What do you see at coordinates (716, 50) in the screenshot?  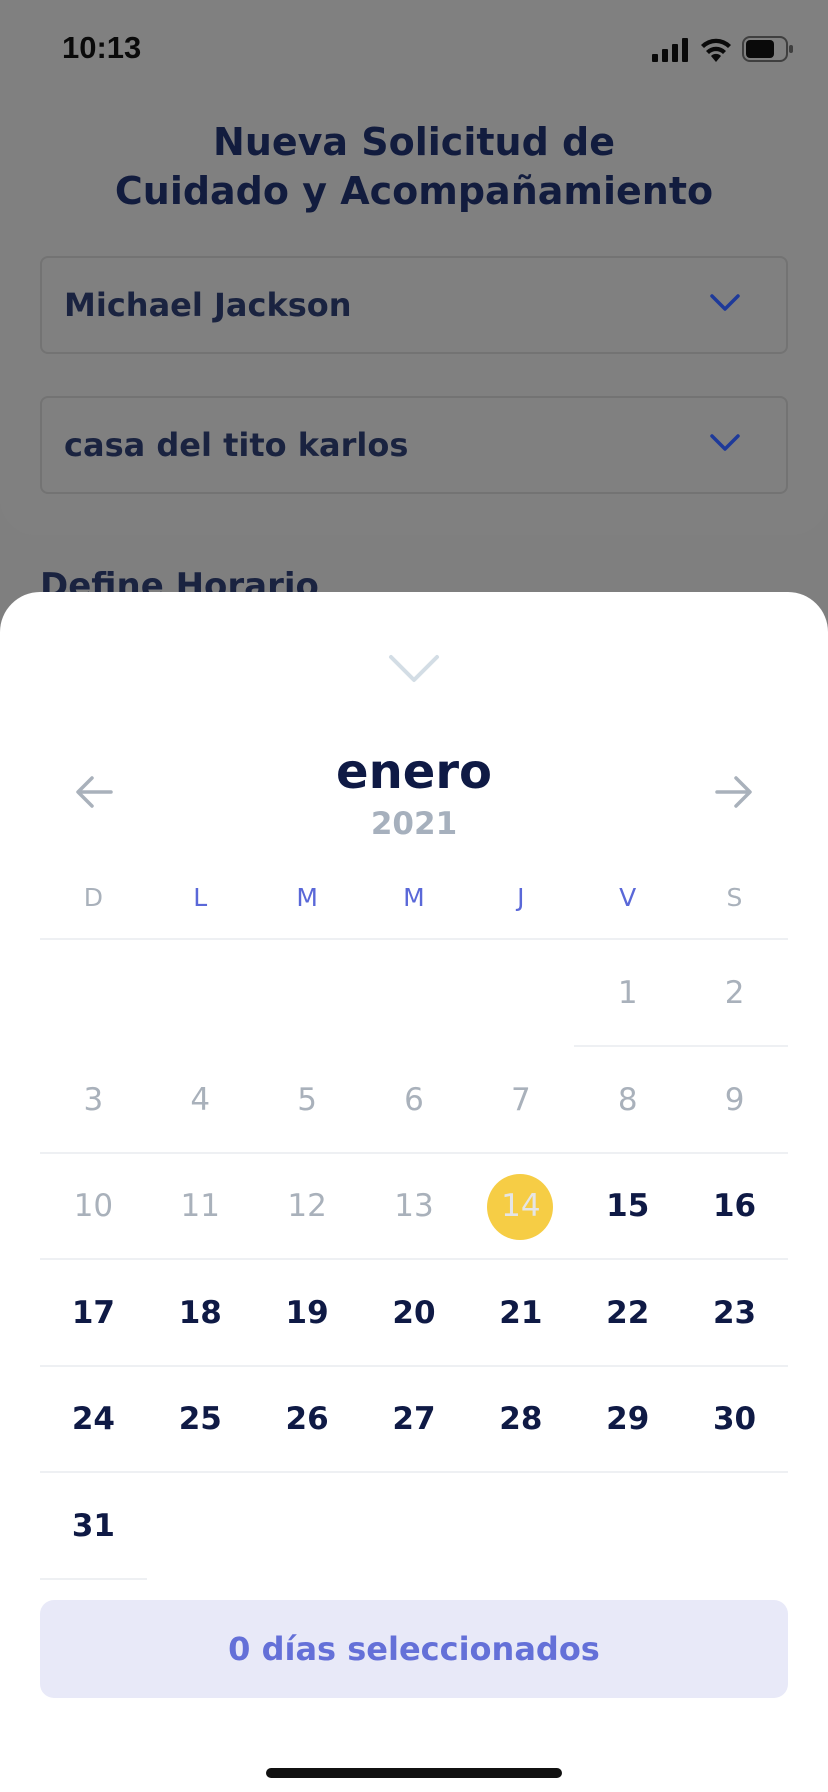 I see `wifi-icon` at bounding box center [716, 50].